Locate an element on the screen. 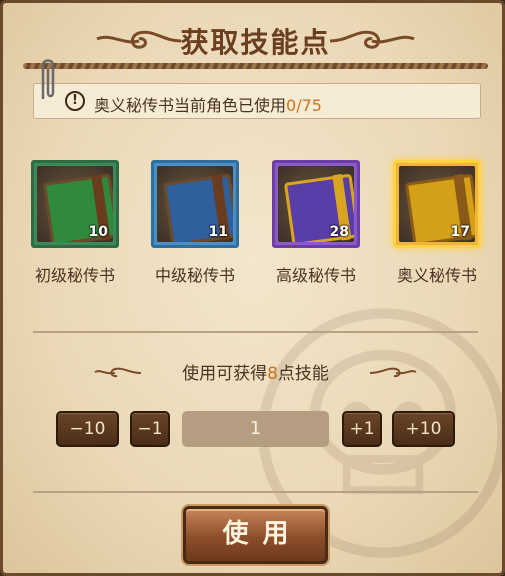 The height and width of the screenshot is (576, 505). item-quantity: 17 is located at coordinates (460, 232).